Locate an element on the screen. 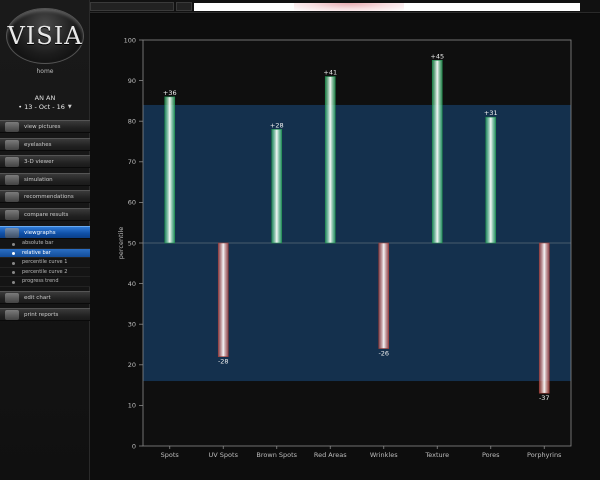 The height and width of the screenshot is (480, 600). visia-logo: VISIA is located at coordinates (45, 36).